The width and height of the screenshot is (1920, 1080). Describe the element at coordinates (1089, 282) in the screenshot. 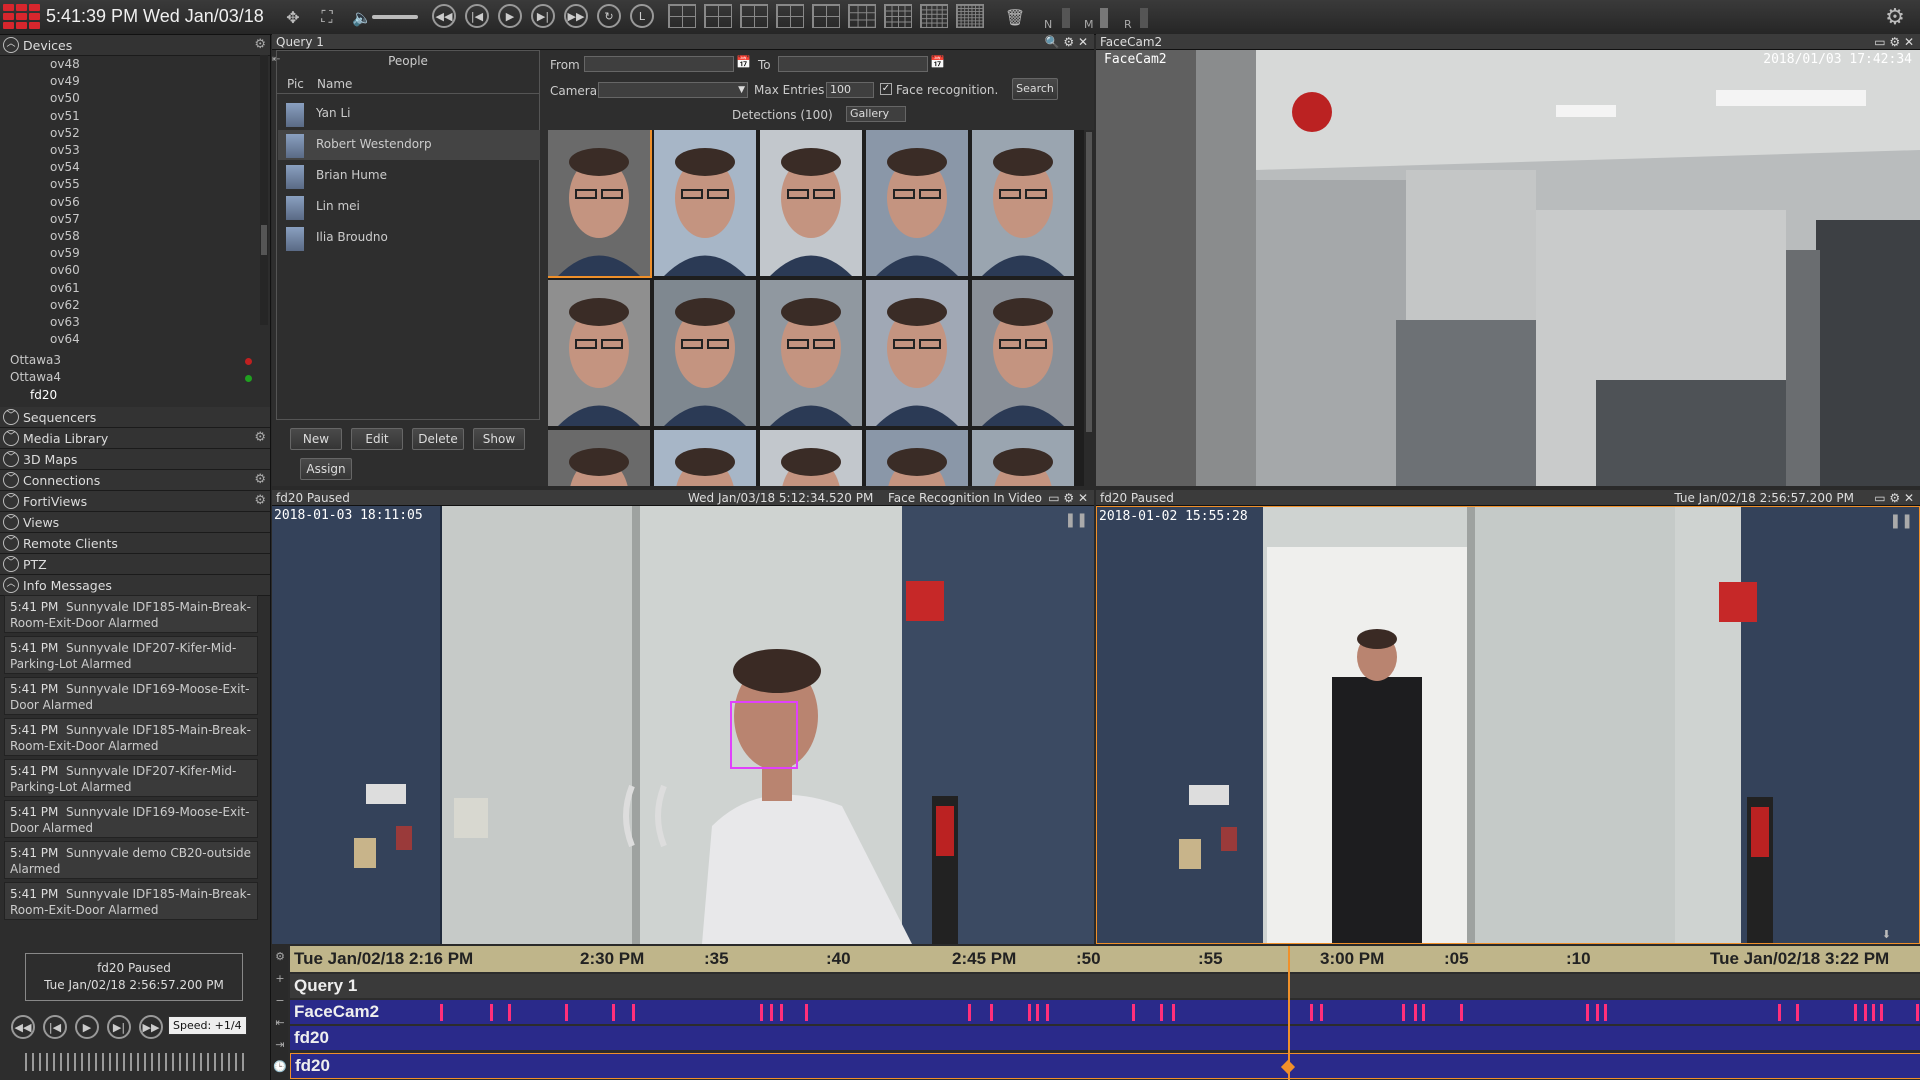

I see `scrollbar-thumb` at that location.